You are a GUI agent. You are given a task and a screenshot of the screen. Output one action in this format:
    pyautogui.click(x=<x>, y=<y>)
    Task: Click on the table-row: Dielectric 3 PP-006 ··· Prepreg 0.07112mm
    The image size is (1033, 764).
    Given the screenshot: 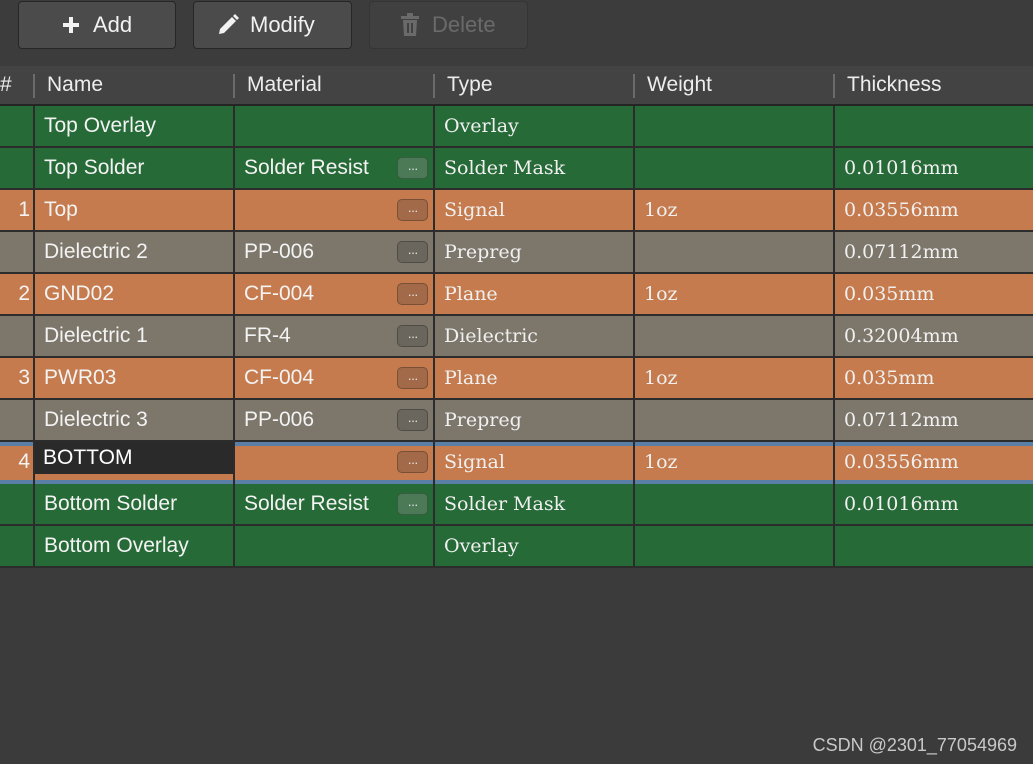 What is the action you would take?
    pyautogui.click(x=516, y=421)
    